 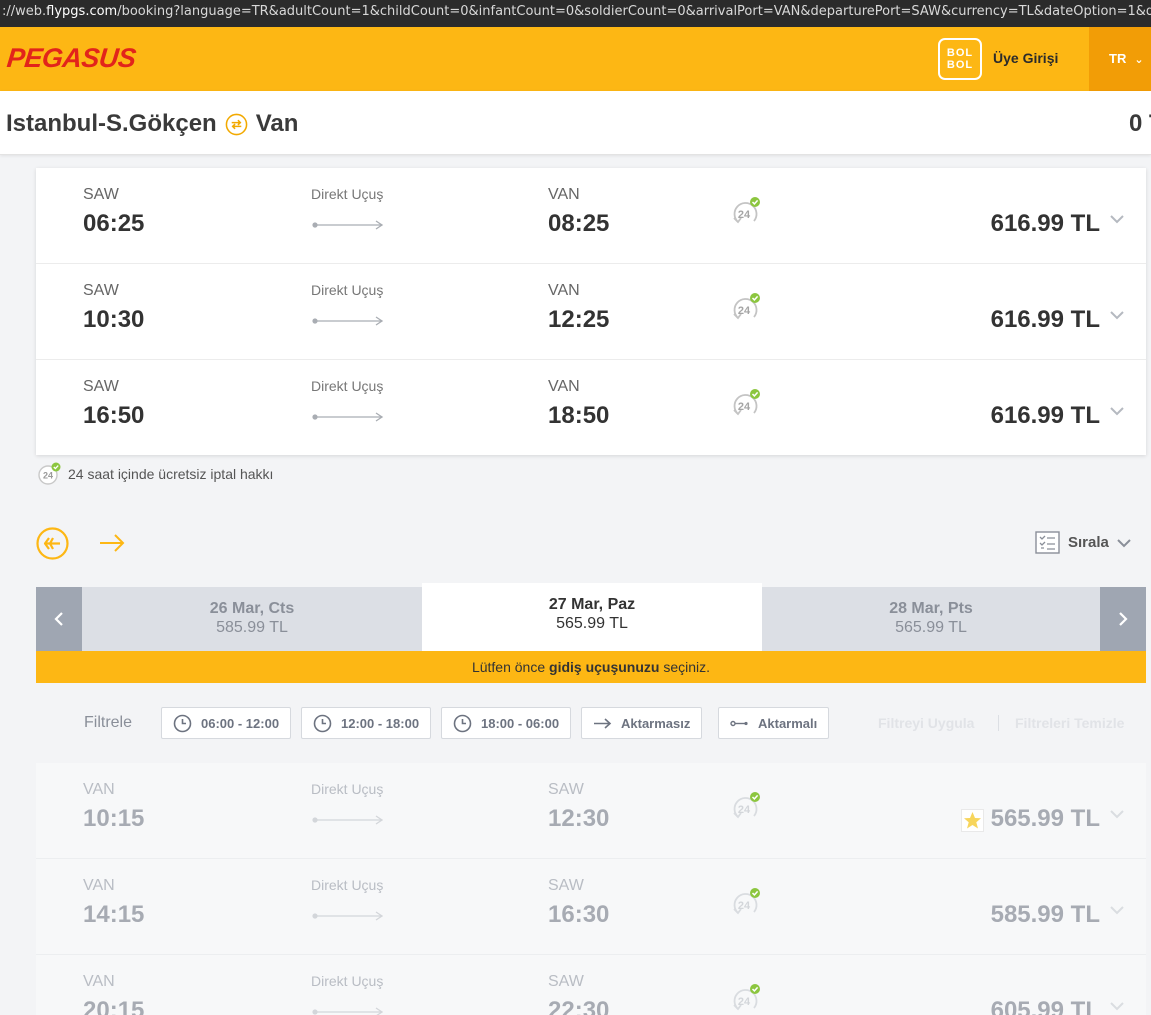 I want to click on pegasus-logo: PEGASUS, so click(x=71, y=58).